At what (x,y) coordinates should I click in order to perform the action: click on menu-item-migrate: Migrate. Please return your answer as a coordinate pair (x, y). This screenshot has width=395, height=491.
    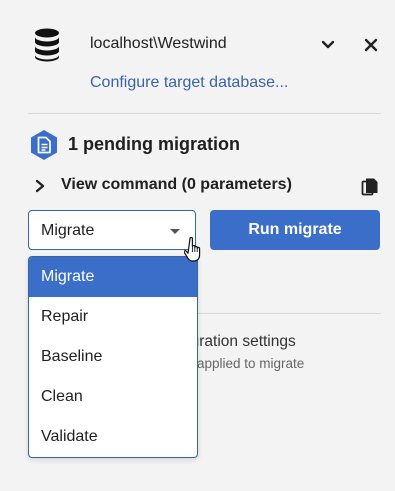
    Looking at the image, I should click on (113, 277).